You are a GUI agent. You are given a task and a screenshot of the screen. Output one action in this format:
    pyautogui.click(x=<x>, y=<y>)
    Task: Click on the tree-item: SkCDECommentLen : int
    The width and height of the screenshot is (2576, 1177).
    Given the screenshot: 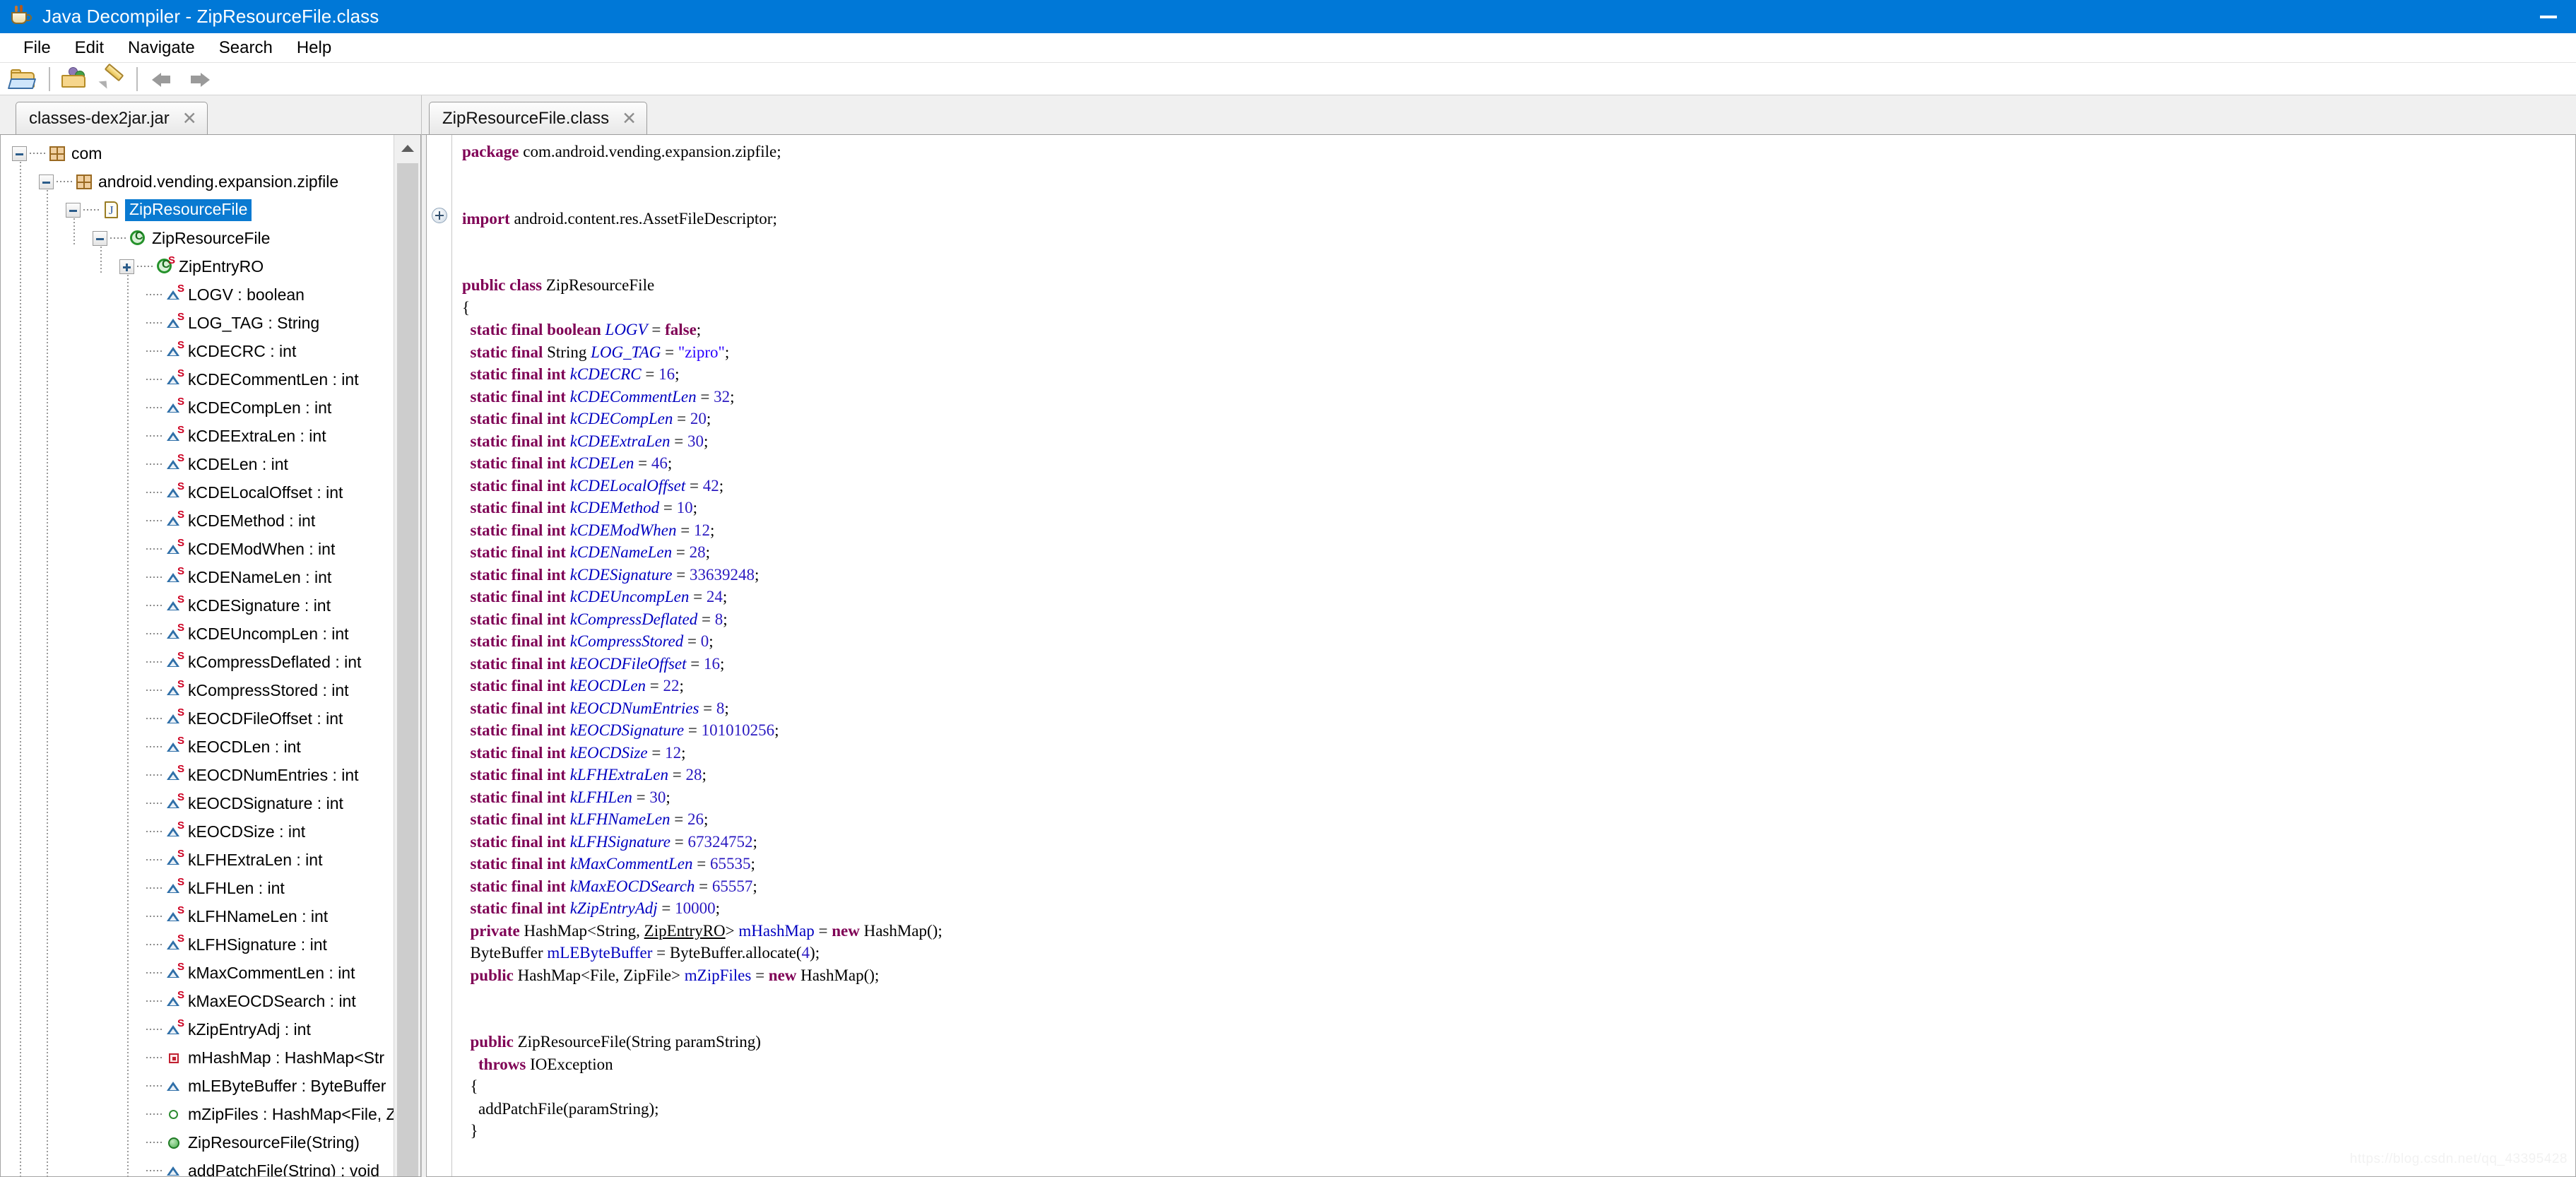 What is the action you would take?
    pyautogui.click(x=197, y=379)
    